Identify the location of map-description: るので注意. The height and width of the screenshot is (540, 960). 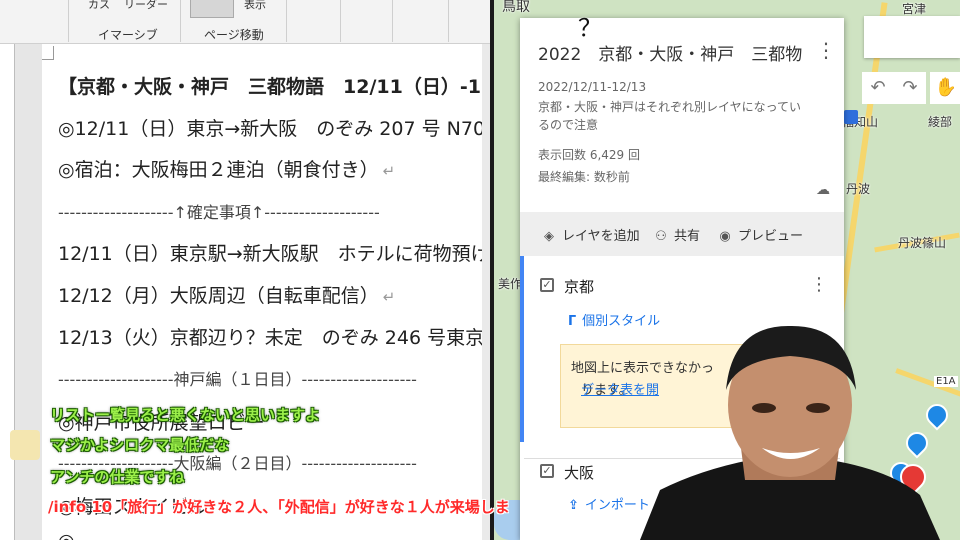
(568, 125).